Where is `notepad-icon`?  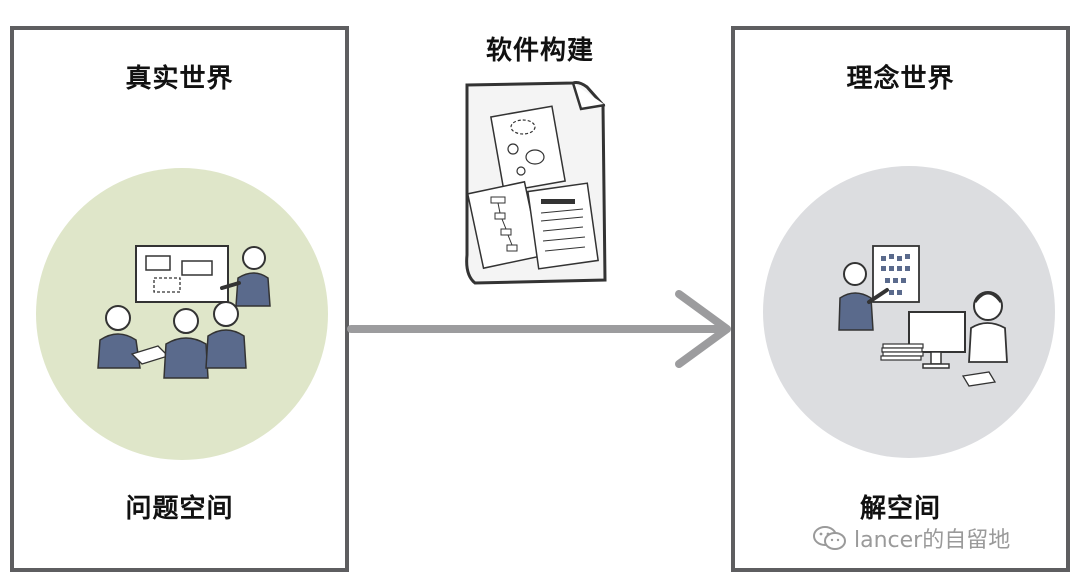
notepad-icon is located at coordinates (979, 379).